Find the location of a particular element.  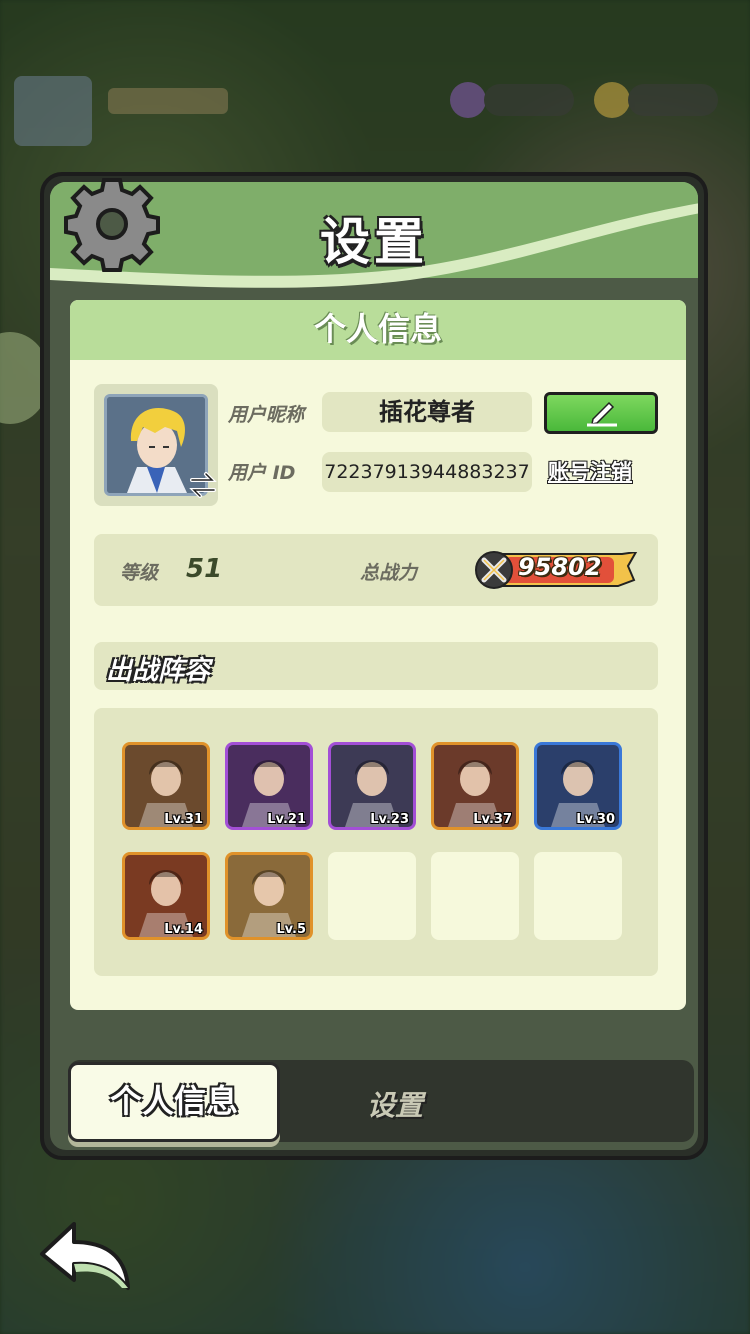

stats-row: 等级 51 总战力 95802 is located at coordinates (376, 570).